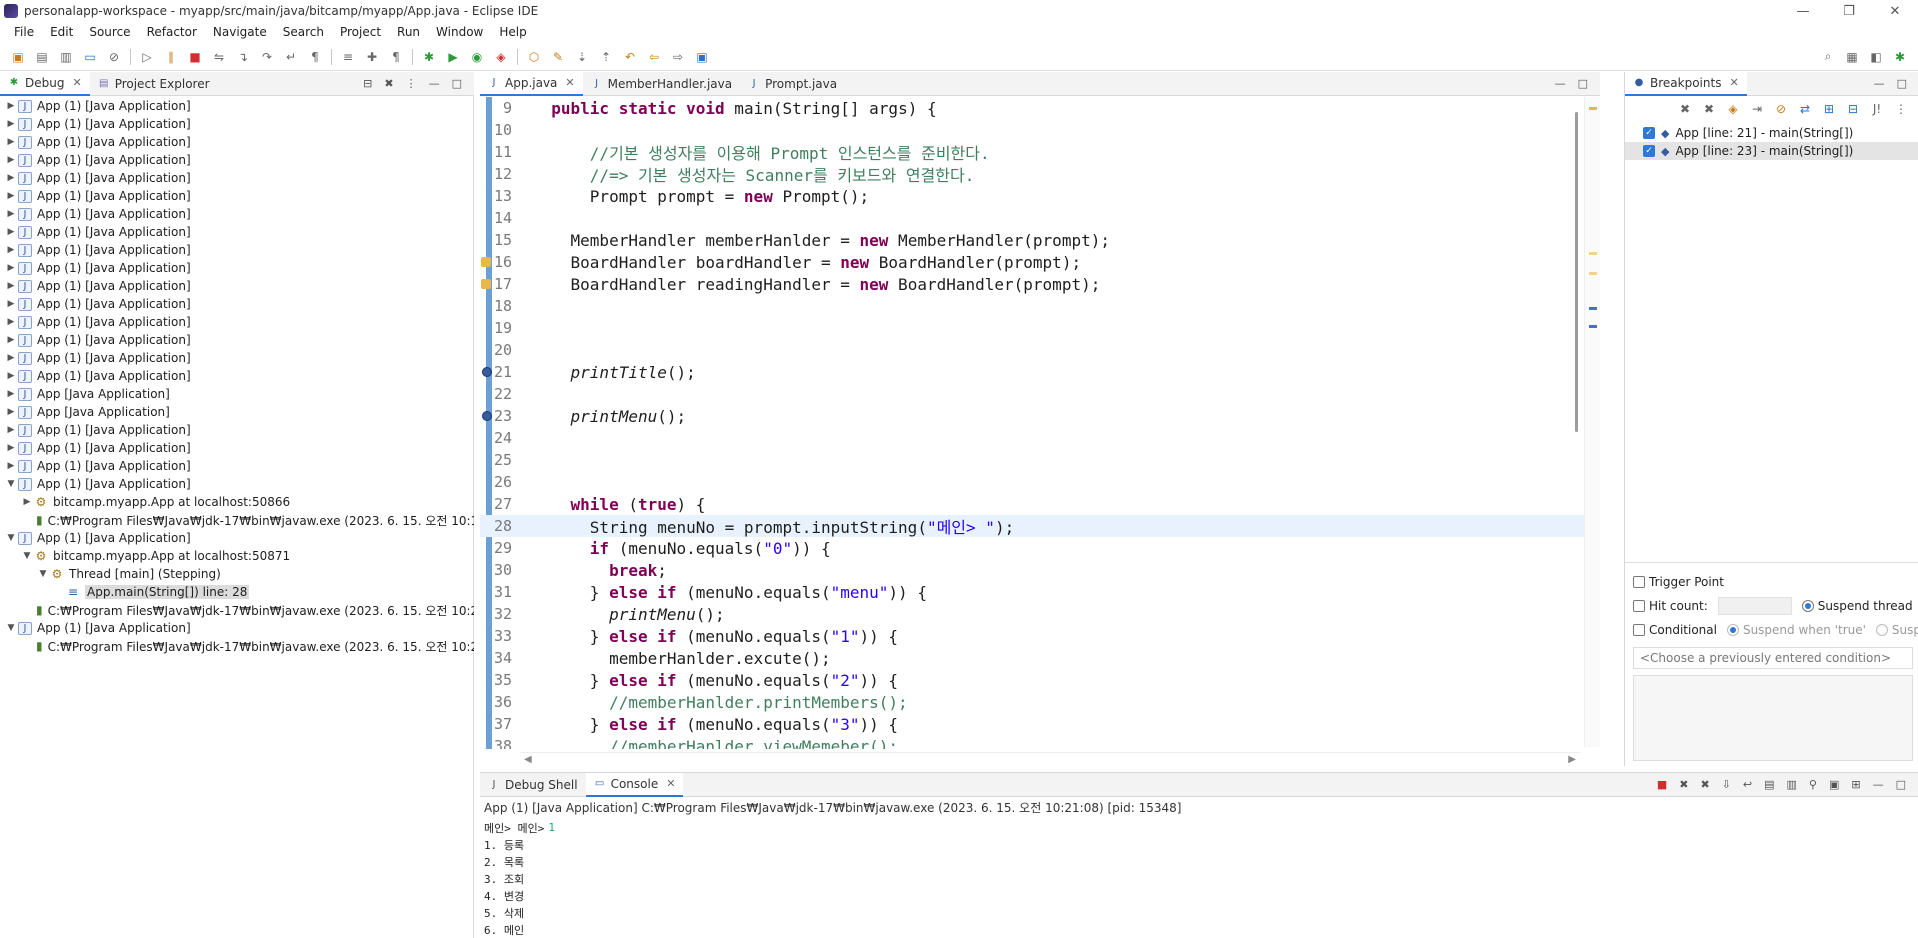 The image size is (1918, 938). Describe the element at coordinates (45, 83) in the screenshot. I see `tab-debug: ✱ Debug ✕` at that location.